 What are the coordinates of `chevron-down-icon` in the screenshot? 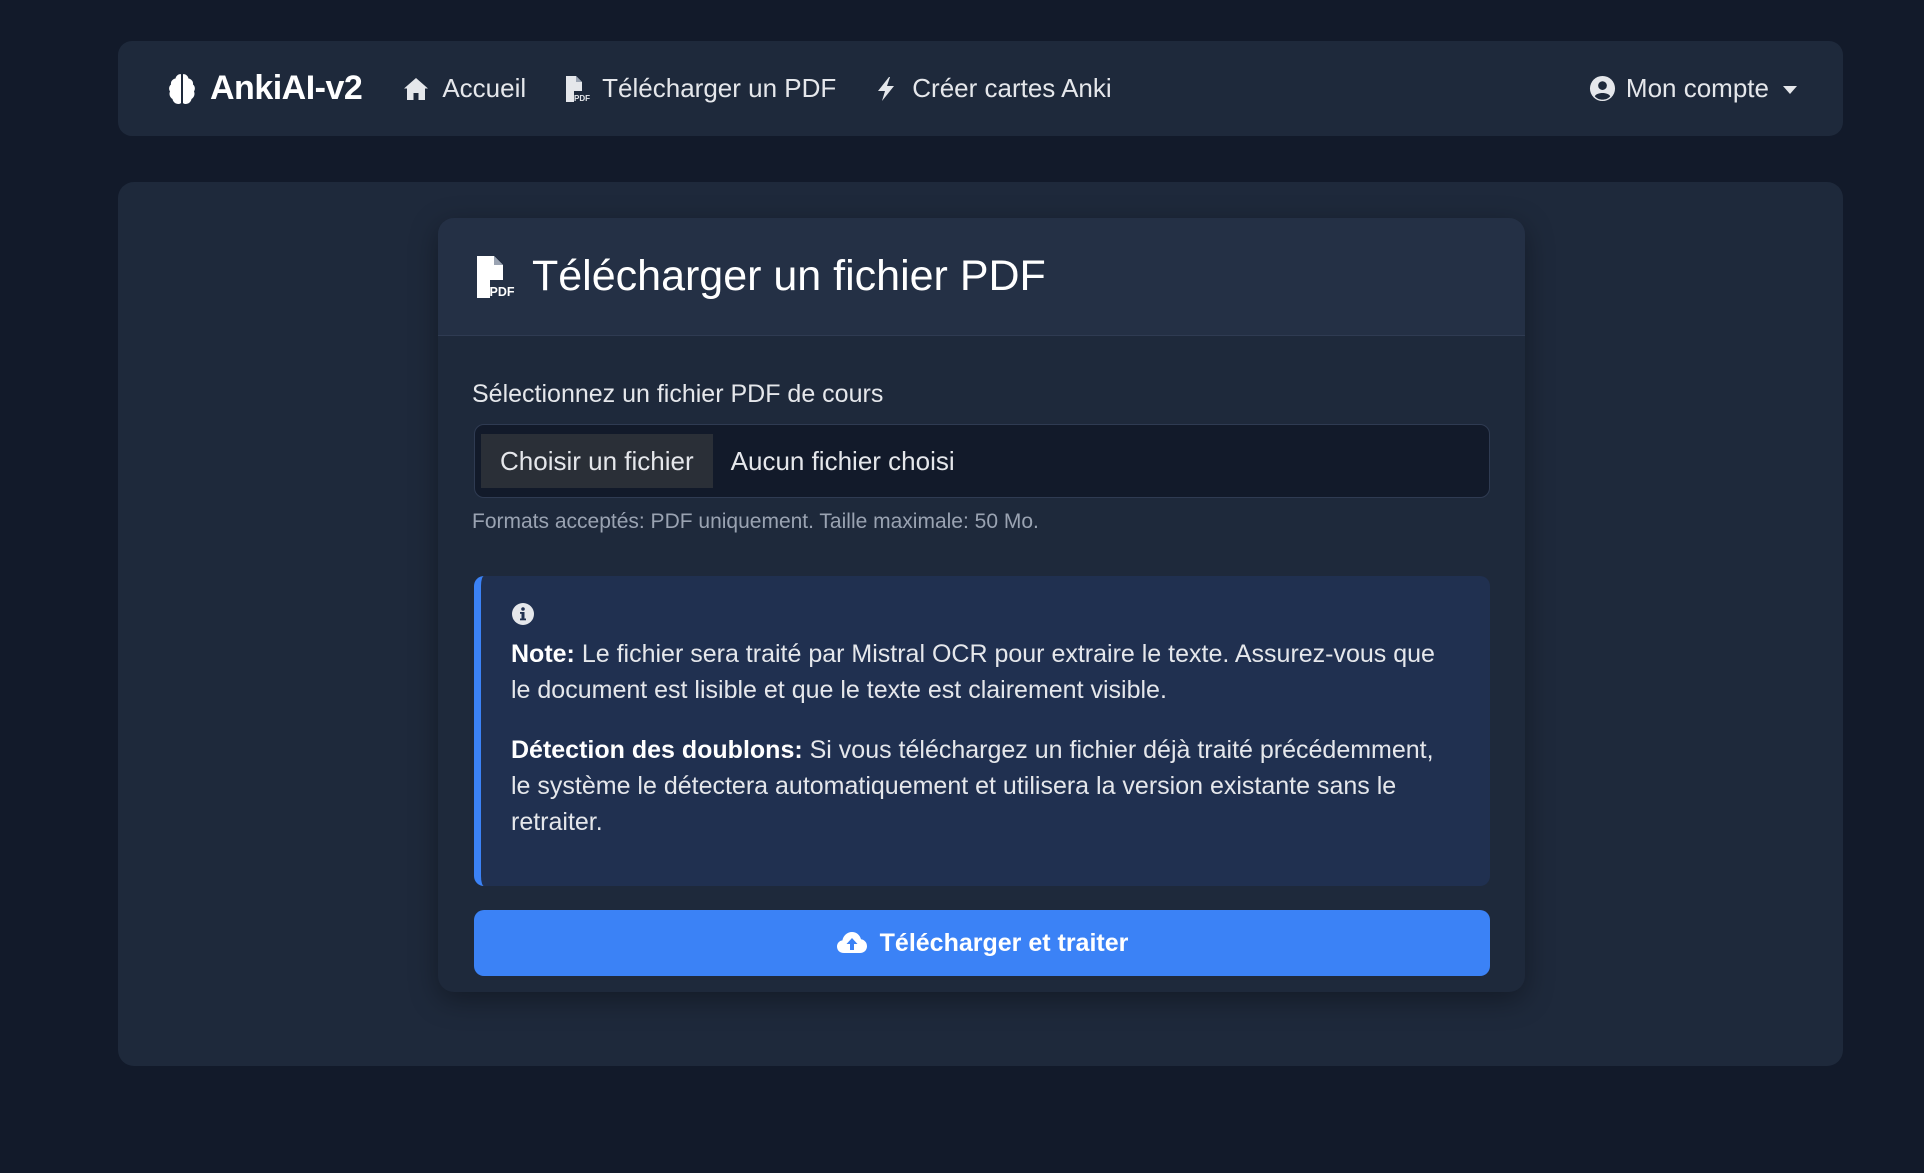 It's located at (1790, 89).